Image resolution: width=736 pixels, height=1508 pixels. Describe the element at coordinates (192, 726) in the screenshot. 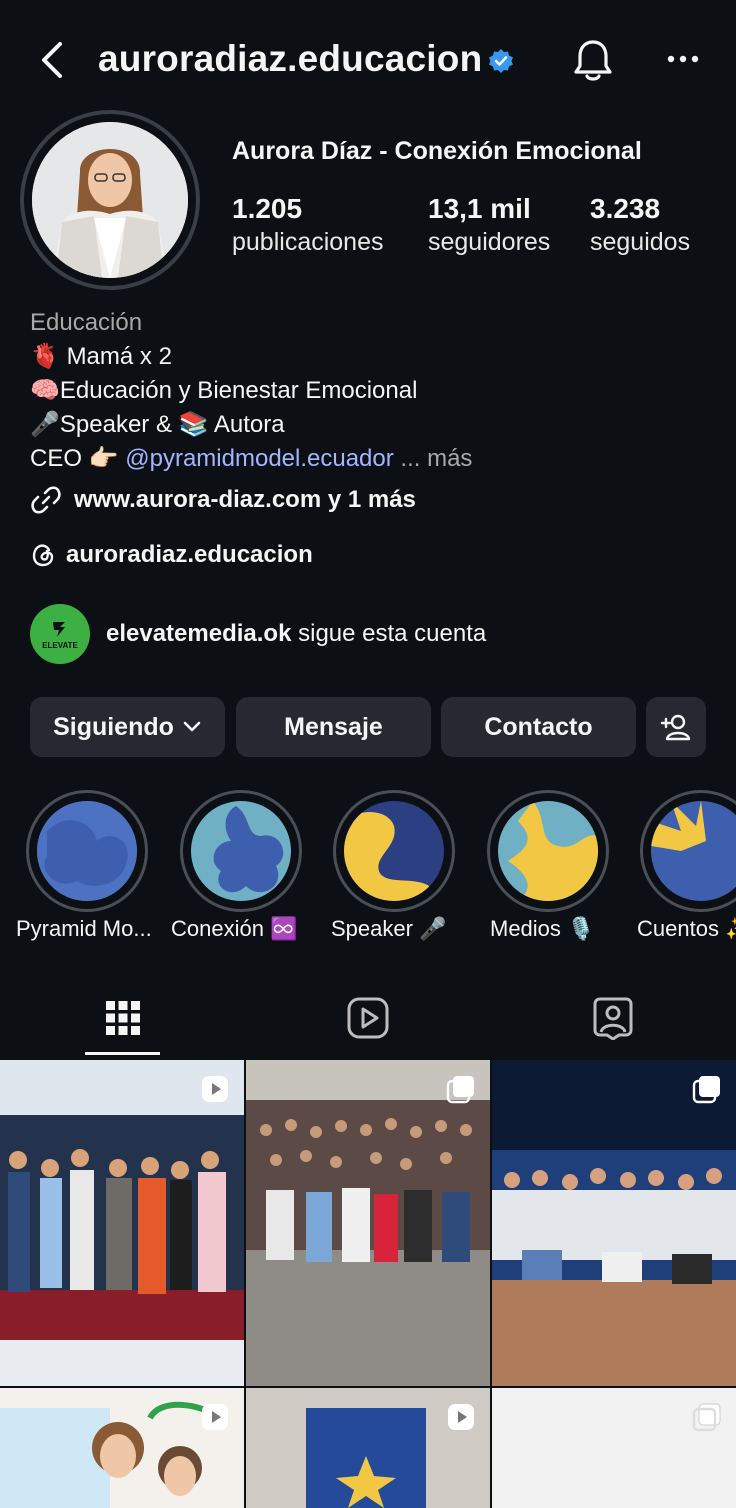

I see `chevron-down-icon` at that location.